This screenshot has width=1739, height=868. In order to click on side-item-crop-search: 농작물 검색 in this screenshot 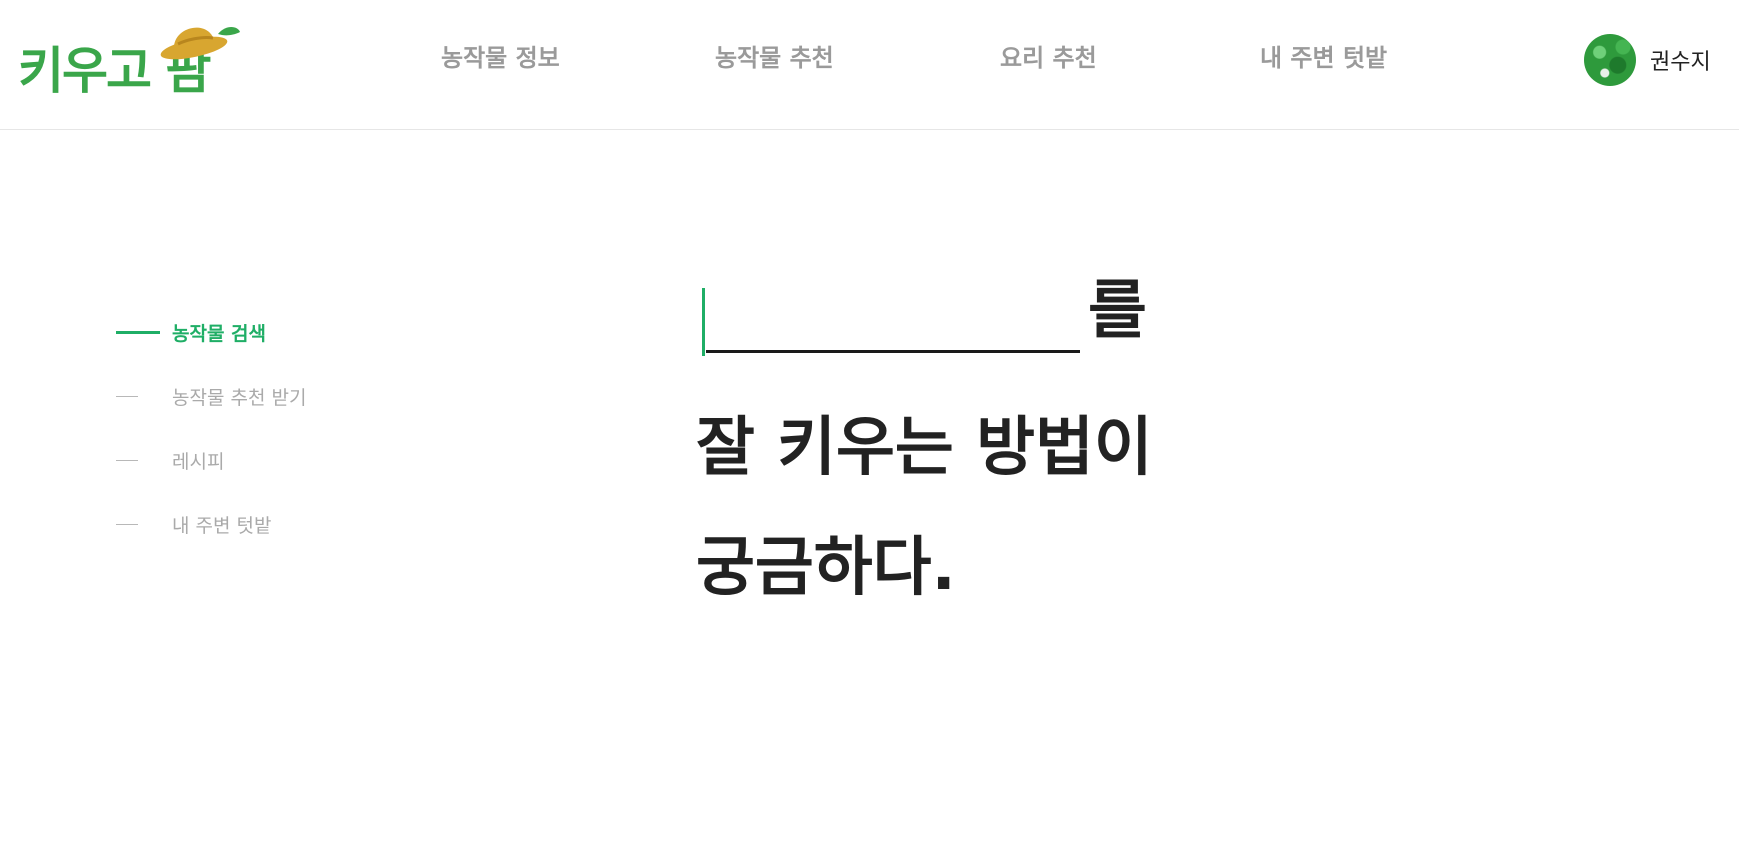, I will do `click(266, 332)`.